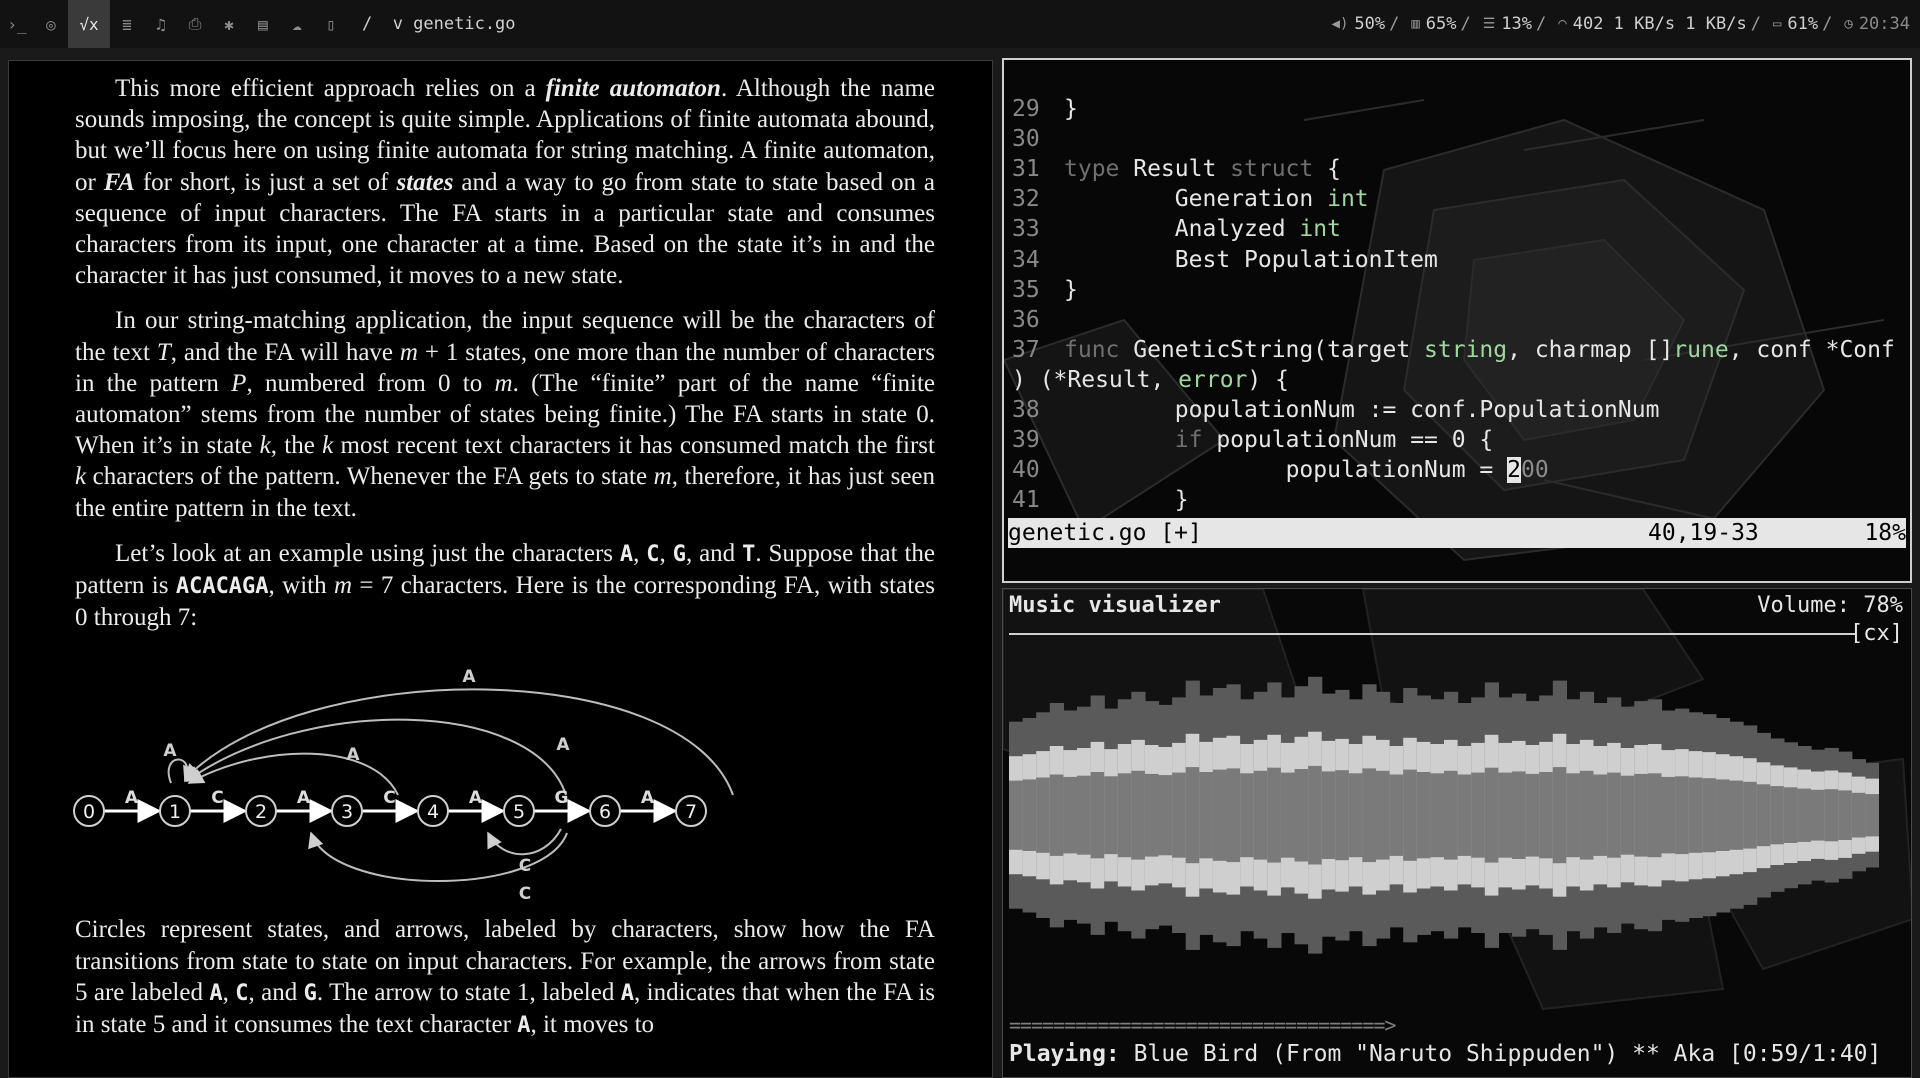 This screenshot has height=1078, width=1920. I want to click on visualizer-title: Music visualizer, so click(1115, 605).